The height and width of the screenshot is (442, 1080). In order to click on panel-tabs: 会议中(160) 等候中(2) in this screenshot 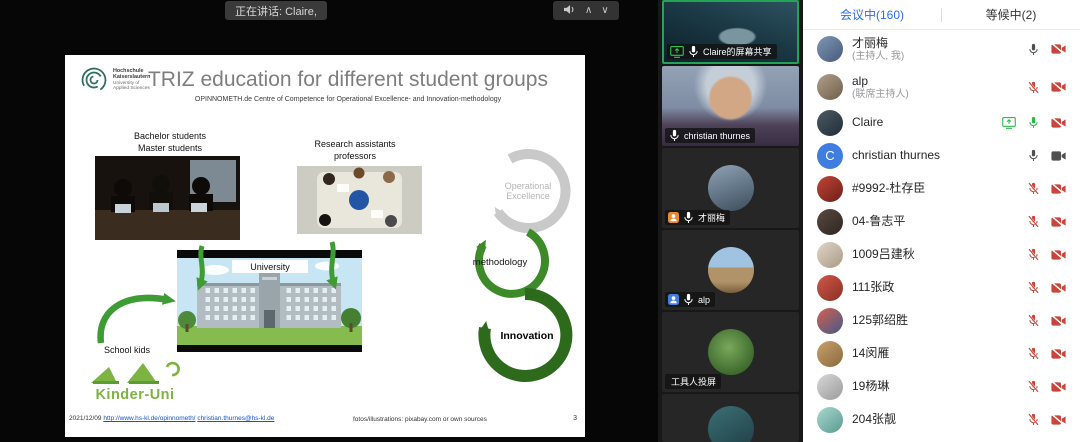, I will do `click(941, 15)`.